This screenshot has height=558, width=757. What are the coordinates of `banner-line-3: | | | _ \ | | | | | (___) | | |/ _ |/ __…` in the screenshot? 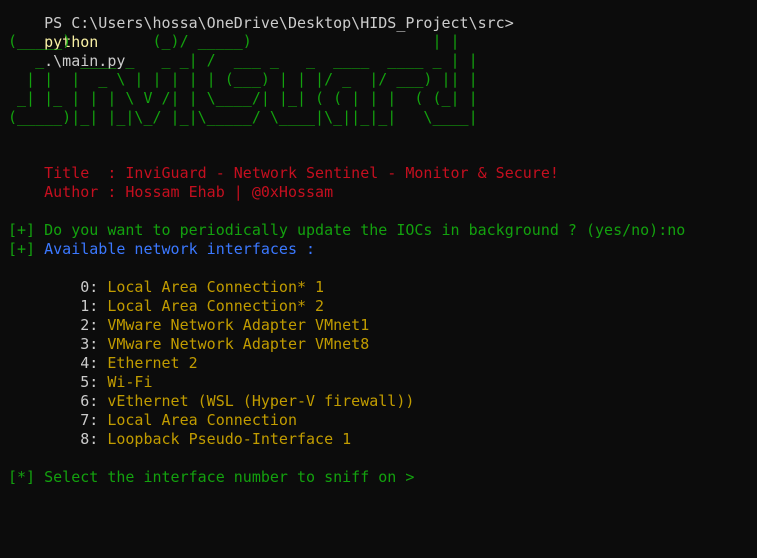 It's located at (243, 79).